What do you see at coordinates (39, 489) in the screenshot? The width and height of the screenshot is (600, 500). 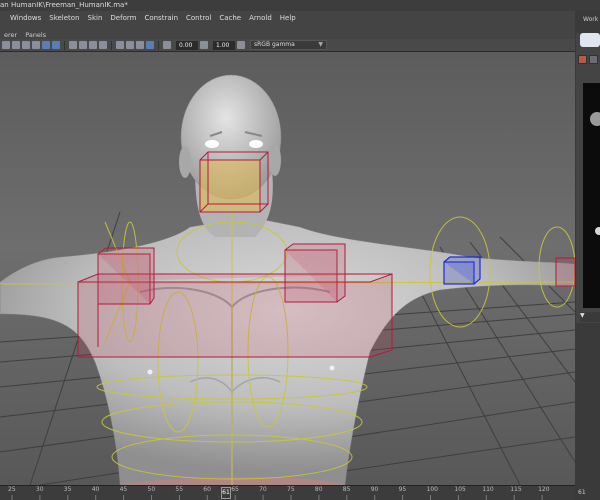 I see `tick-label: 30` at bounding box center [39, 489].